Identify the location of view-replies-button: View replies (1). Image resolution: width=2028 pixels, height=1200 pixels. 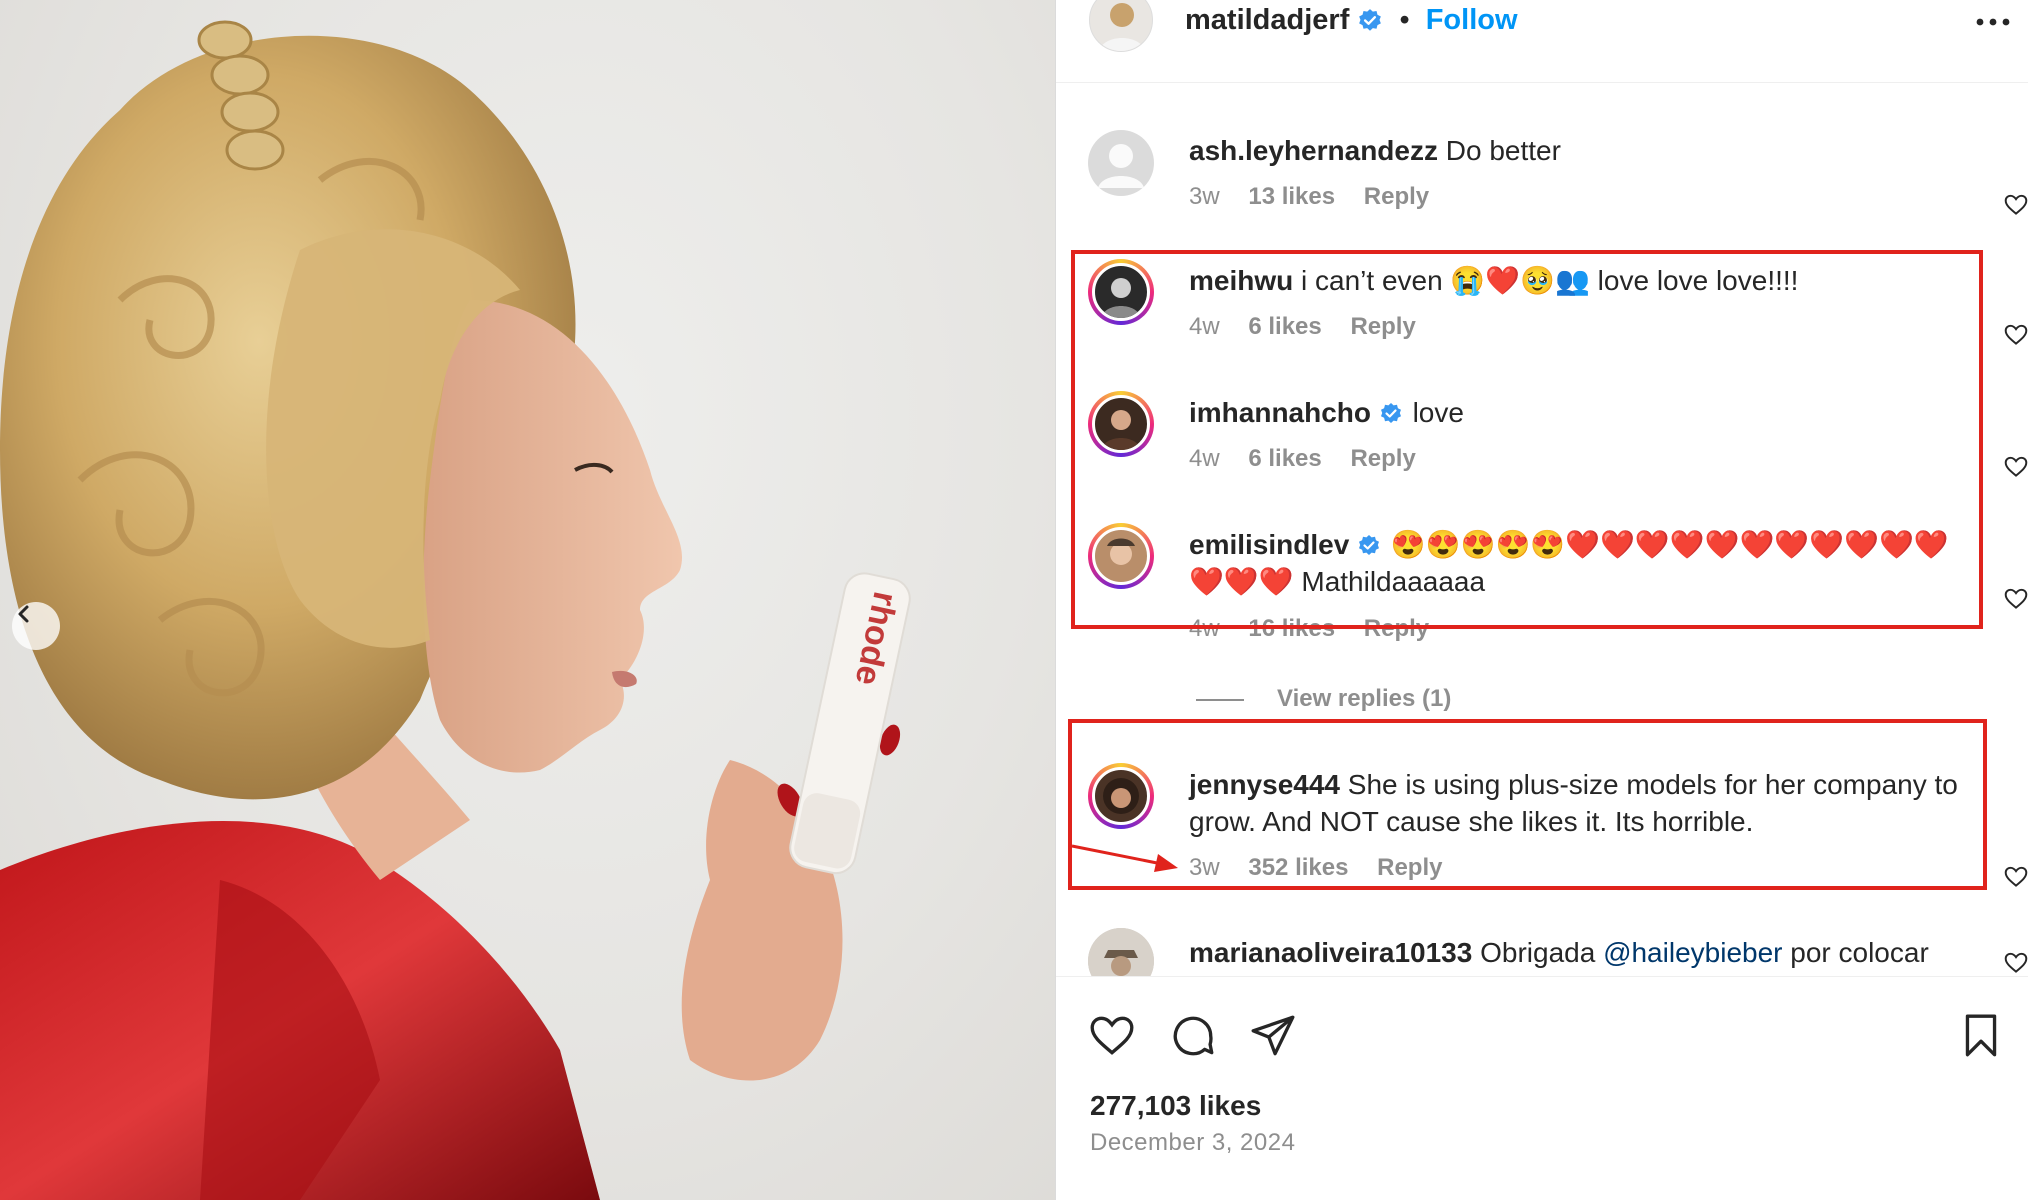
(1364, 699).